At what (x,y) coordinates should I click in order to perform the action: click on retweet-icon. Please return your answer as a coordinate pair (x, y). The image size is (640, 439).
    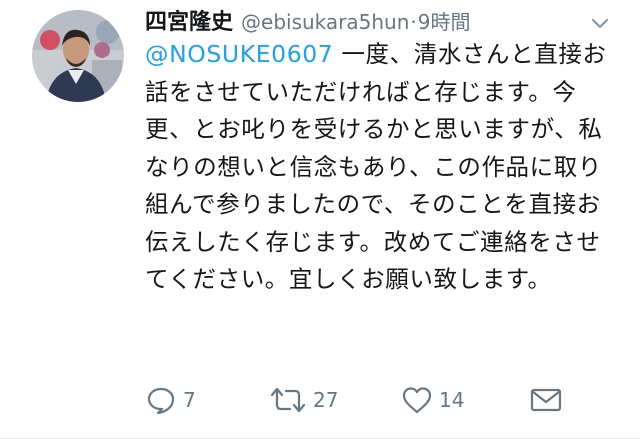
    Looking at the image, I should click on (288, 400).